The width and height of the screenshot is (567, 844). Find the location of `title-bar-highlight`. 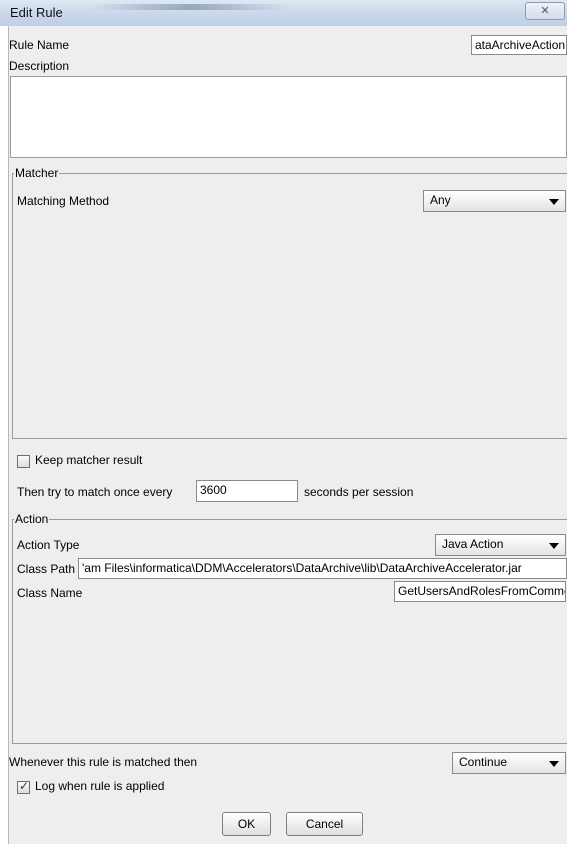

title-bar-highlight is located at coordinates (190, 7).